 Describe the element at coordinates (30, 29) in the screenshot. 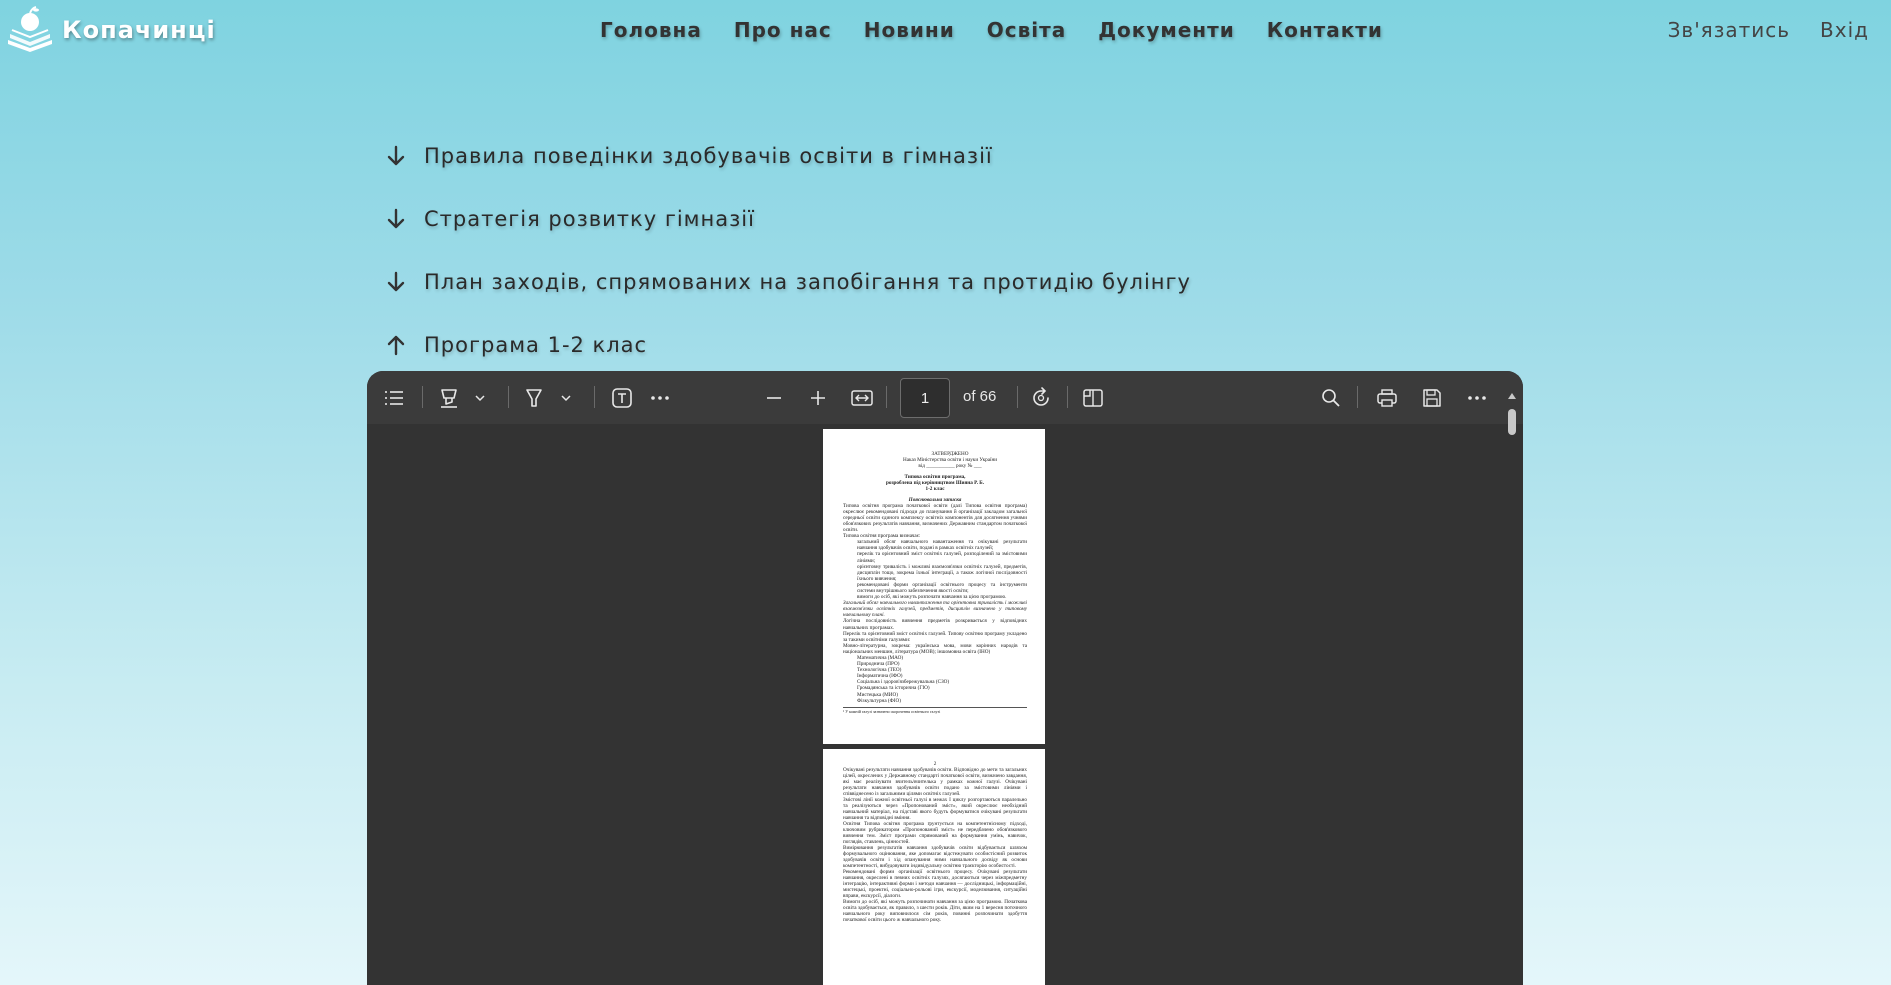

I see `book-apple-logo-icon` at that location.